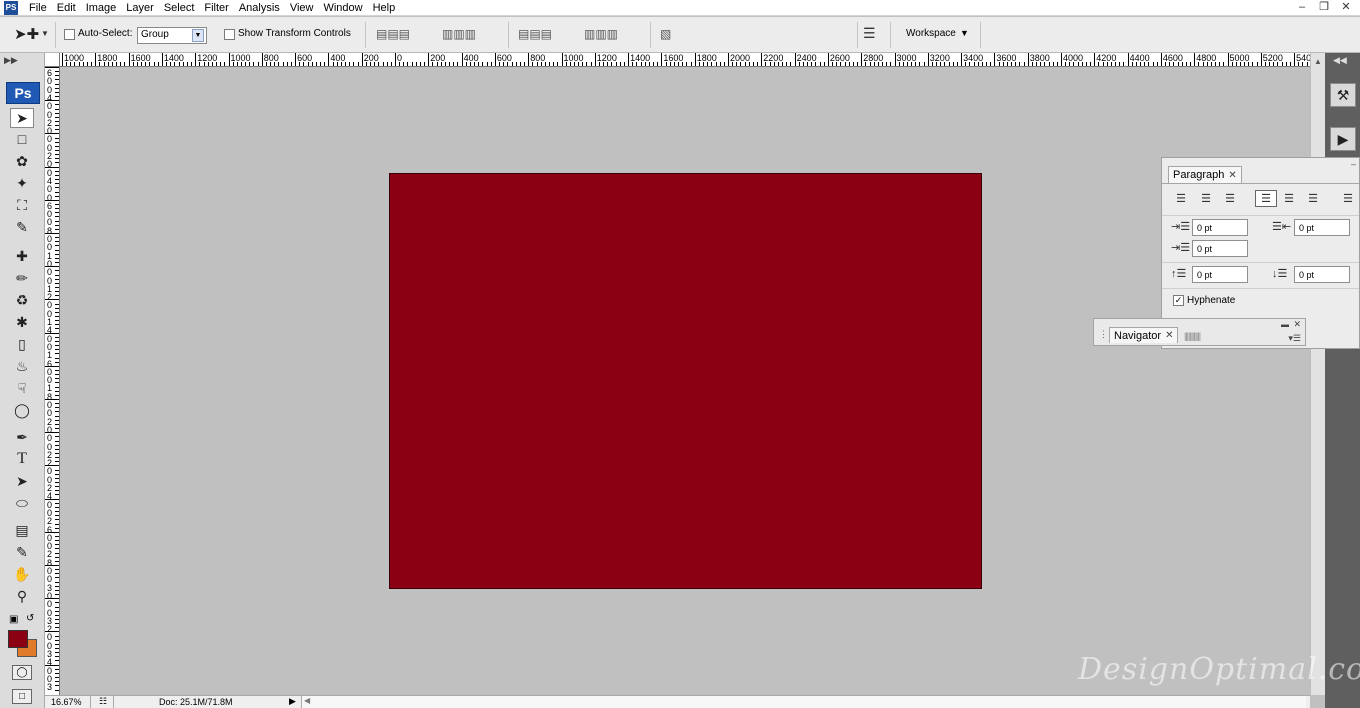 This screenshot has height=708, width=1360. Describe the element at coordinates (1205, 174) in the screenshot. I see `tab-paragraph: Paragraph ✕` at that location.